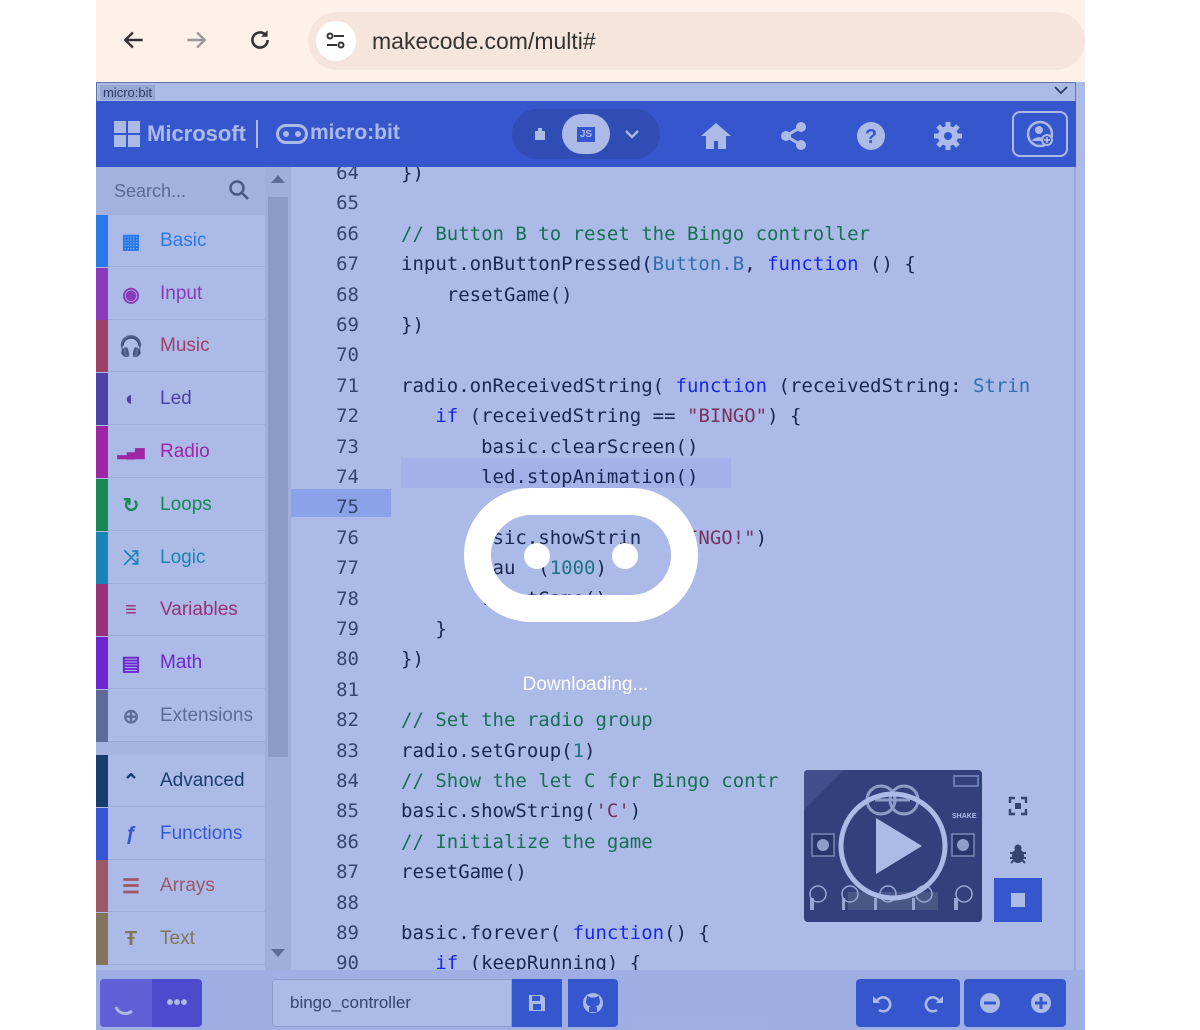  What do you see at coordinates (625, 556) in the screenshot?
I see `logo-eye-right` at bounding box center [625, 556].